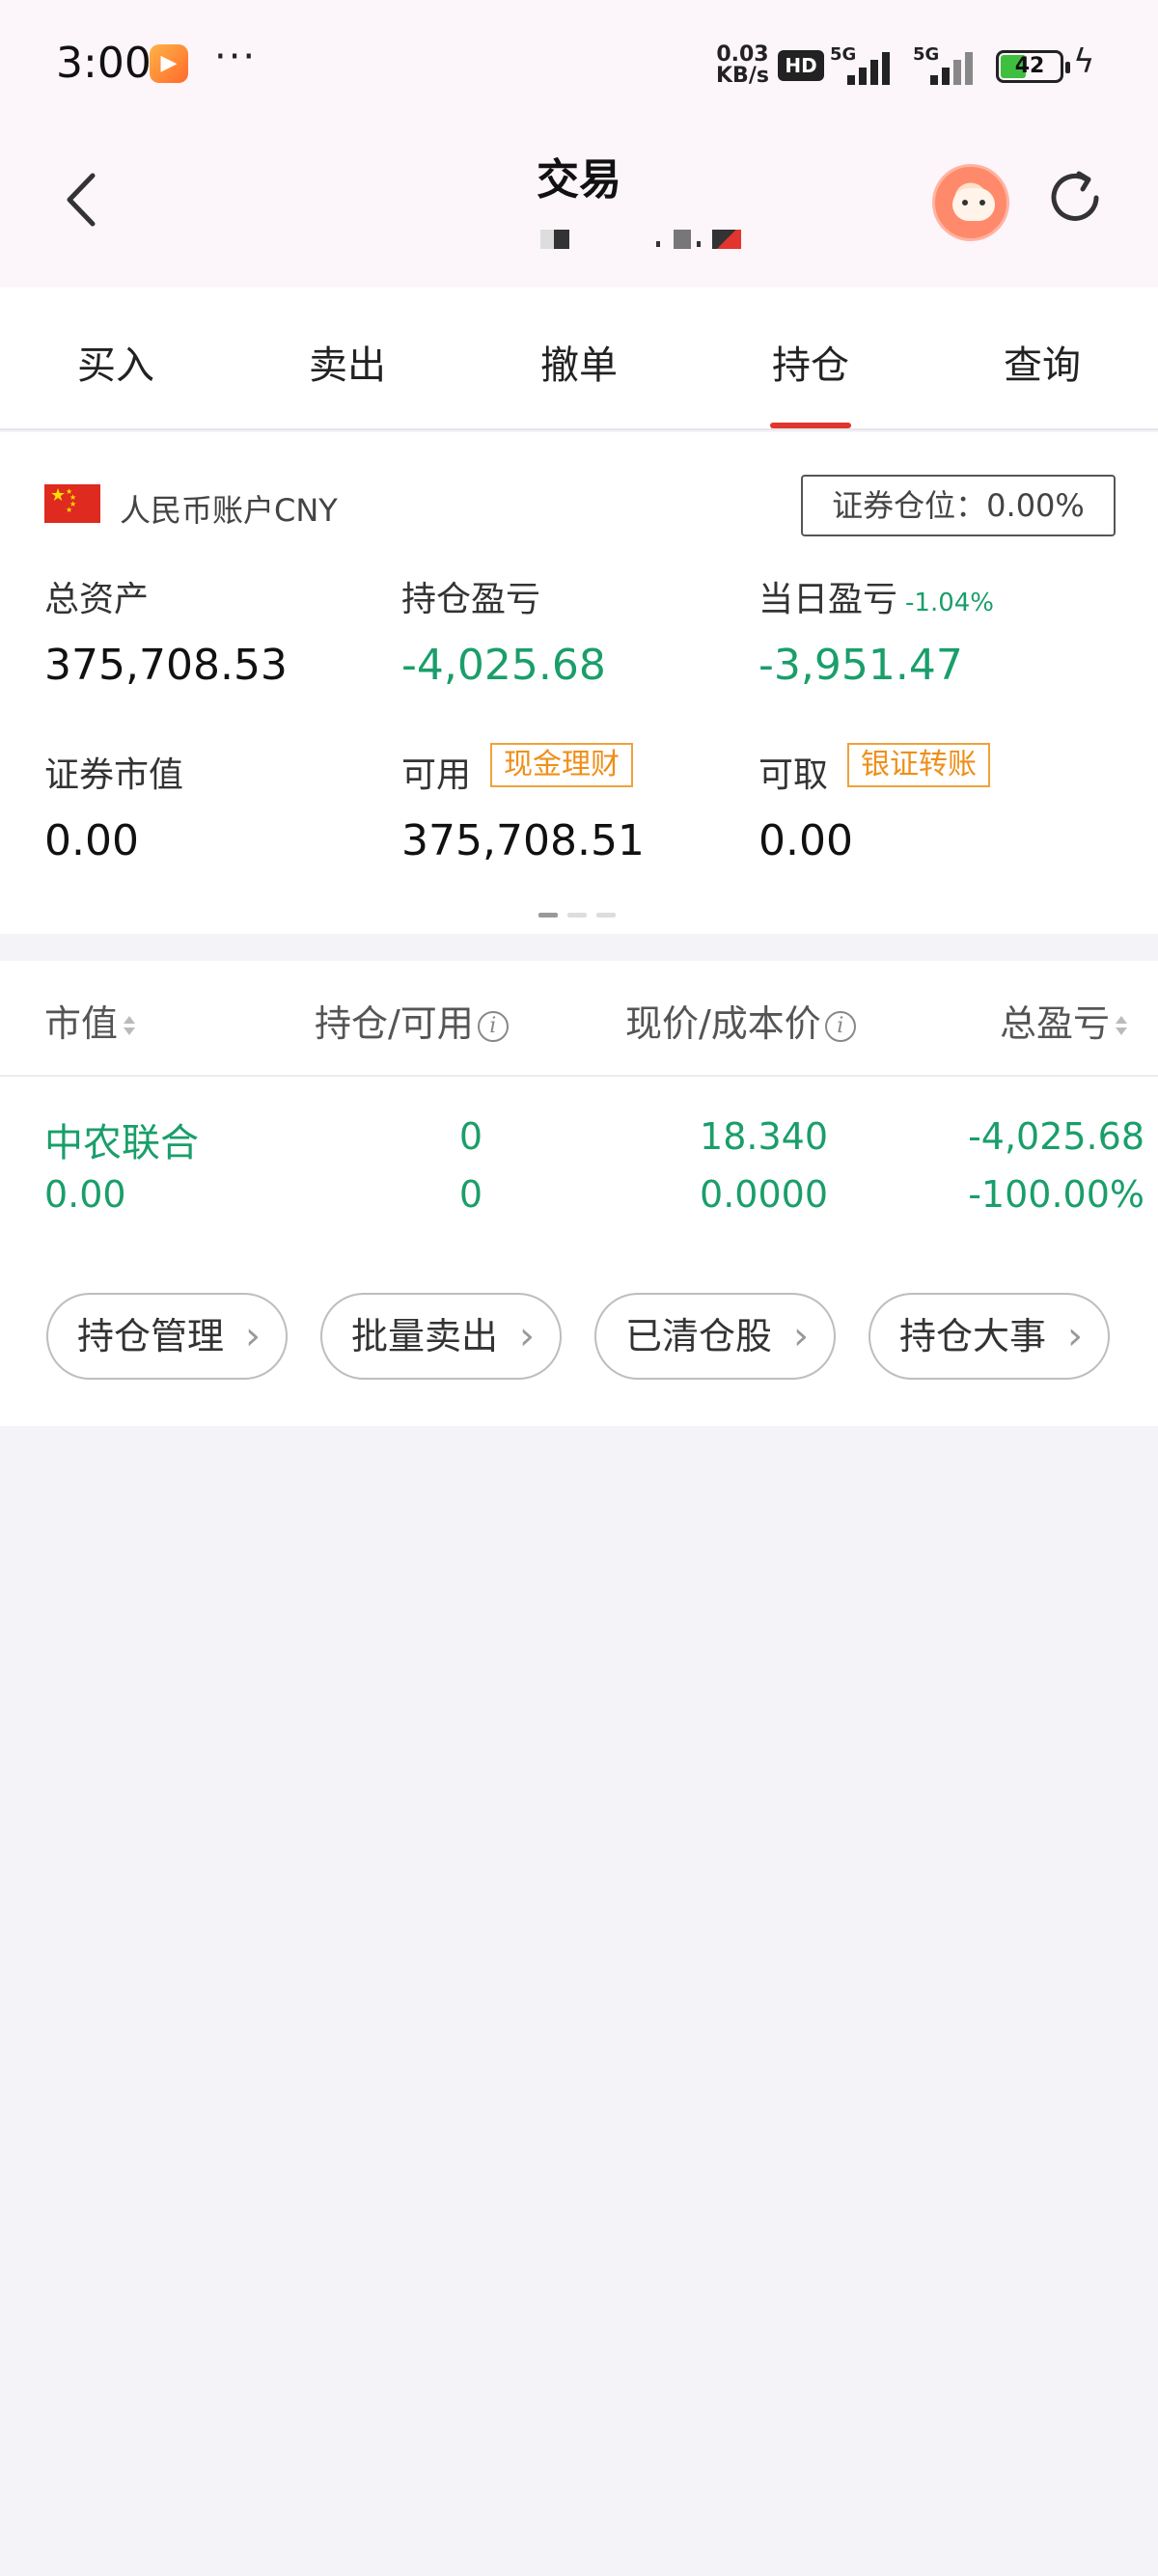 The image size is (1158, 2576). I want to click on header-divider, so click(579, 1076).